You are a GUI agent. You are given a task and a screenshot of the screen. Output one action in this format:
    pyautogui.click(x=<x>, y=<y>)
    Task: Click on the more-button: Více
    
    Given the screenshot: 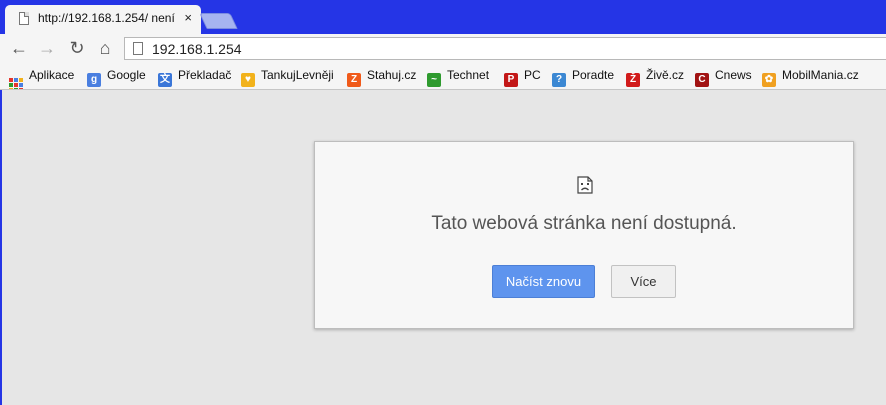 What is the action you would take?
    pyautogui.click(x=643, y=281)
    